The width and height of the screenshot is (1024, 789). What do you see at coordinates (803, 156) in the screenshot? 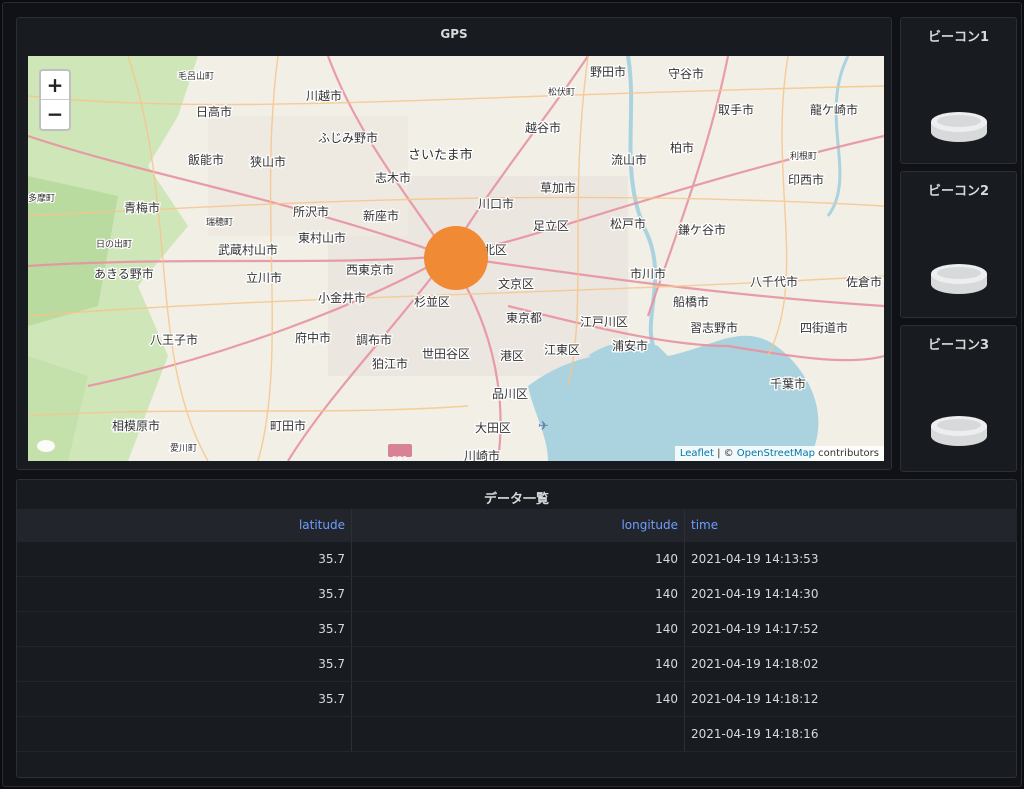
I see `map-place-label: 利根町` at bounding box center [803, 156].